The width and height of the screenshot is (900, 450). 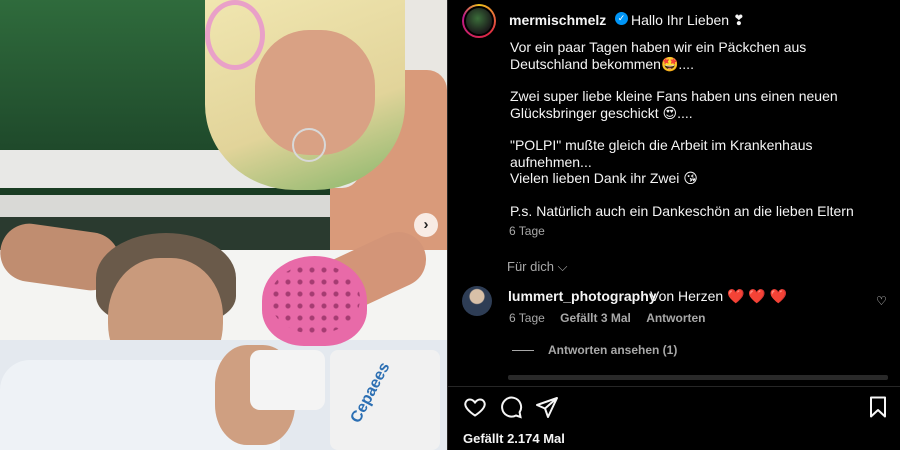 I want to click on share-icon, so click(x=547, y=407).